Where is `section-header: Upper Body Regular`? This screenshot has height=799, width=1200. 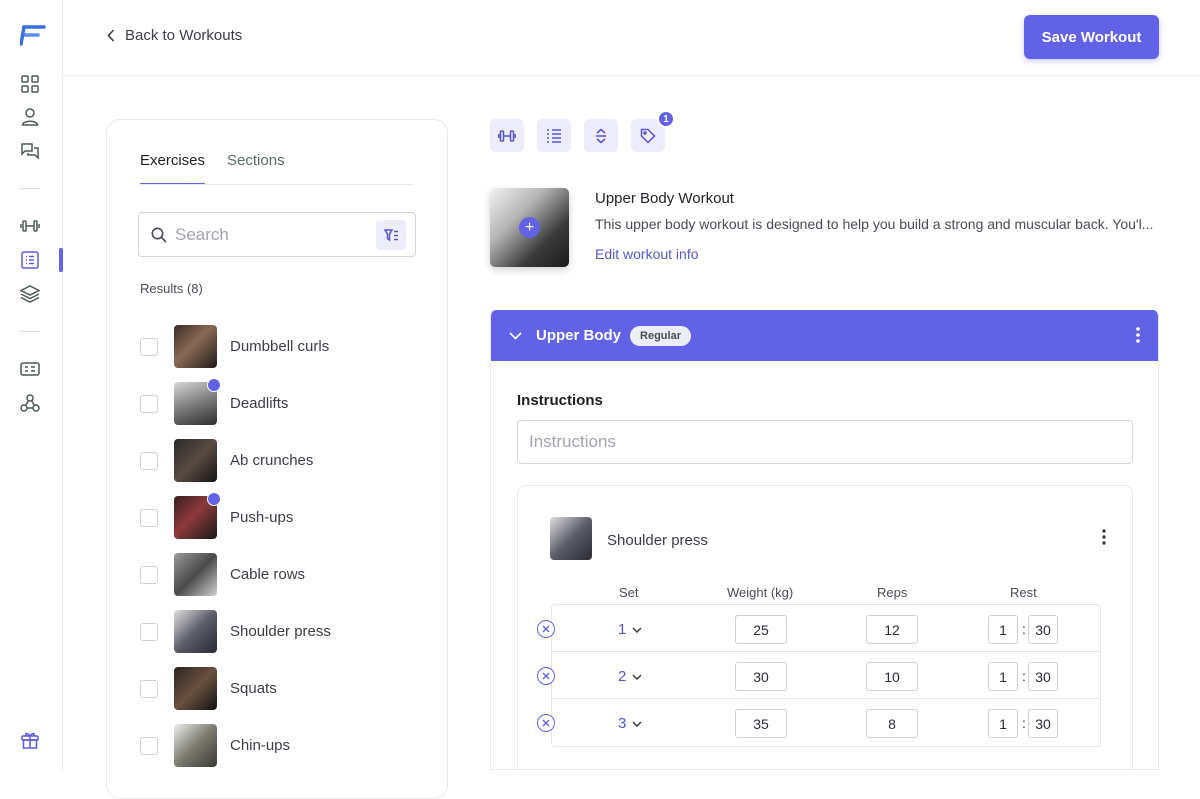
section-header: Upper Body Regular is located at coordinates (824, 335).